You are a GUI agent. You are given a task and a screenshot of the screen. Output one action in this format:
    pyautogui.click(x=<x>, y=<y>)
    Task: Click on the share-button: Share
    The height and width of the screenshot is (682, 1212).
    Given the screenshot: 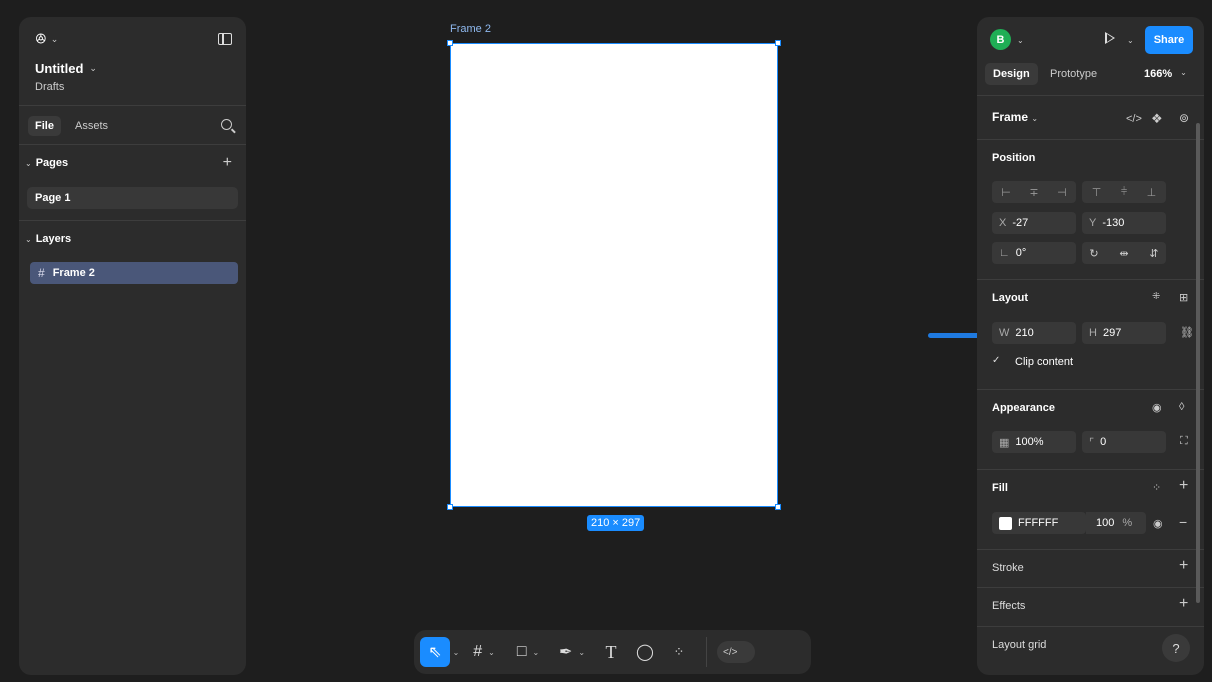 What is the action you would take?
    pyautogui.click(x=1169, y=40)
    